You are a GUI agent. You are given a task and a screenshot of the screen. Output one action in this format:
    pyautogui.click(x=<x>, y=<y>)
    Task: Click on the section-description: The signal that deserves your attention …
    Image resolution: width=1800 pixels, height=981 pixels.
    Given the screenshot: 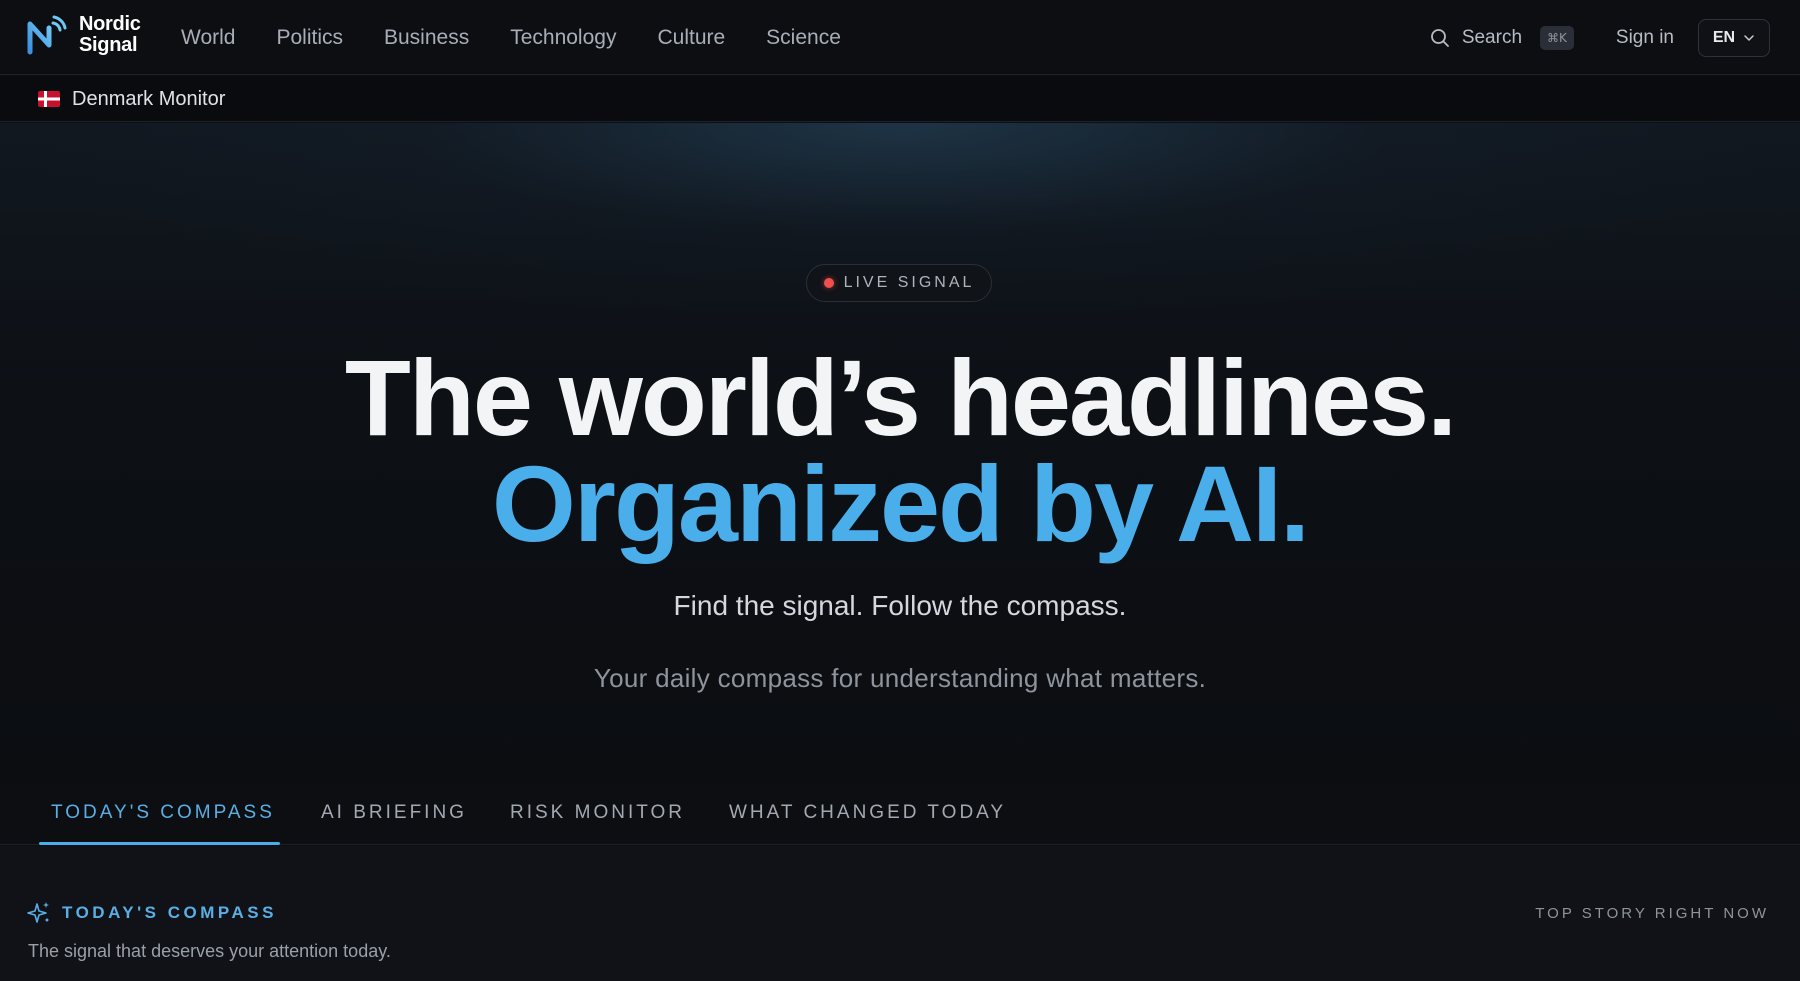 What is the action you would take?
    pyautogui.click(x=209, y=951)
    